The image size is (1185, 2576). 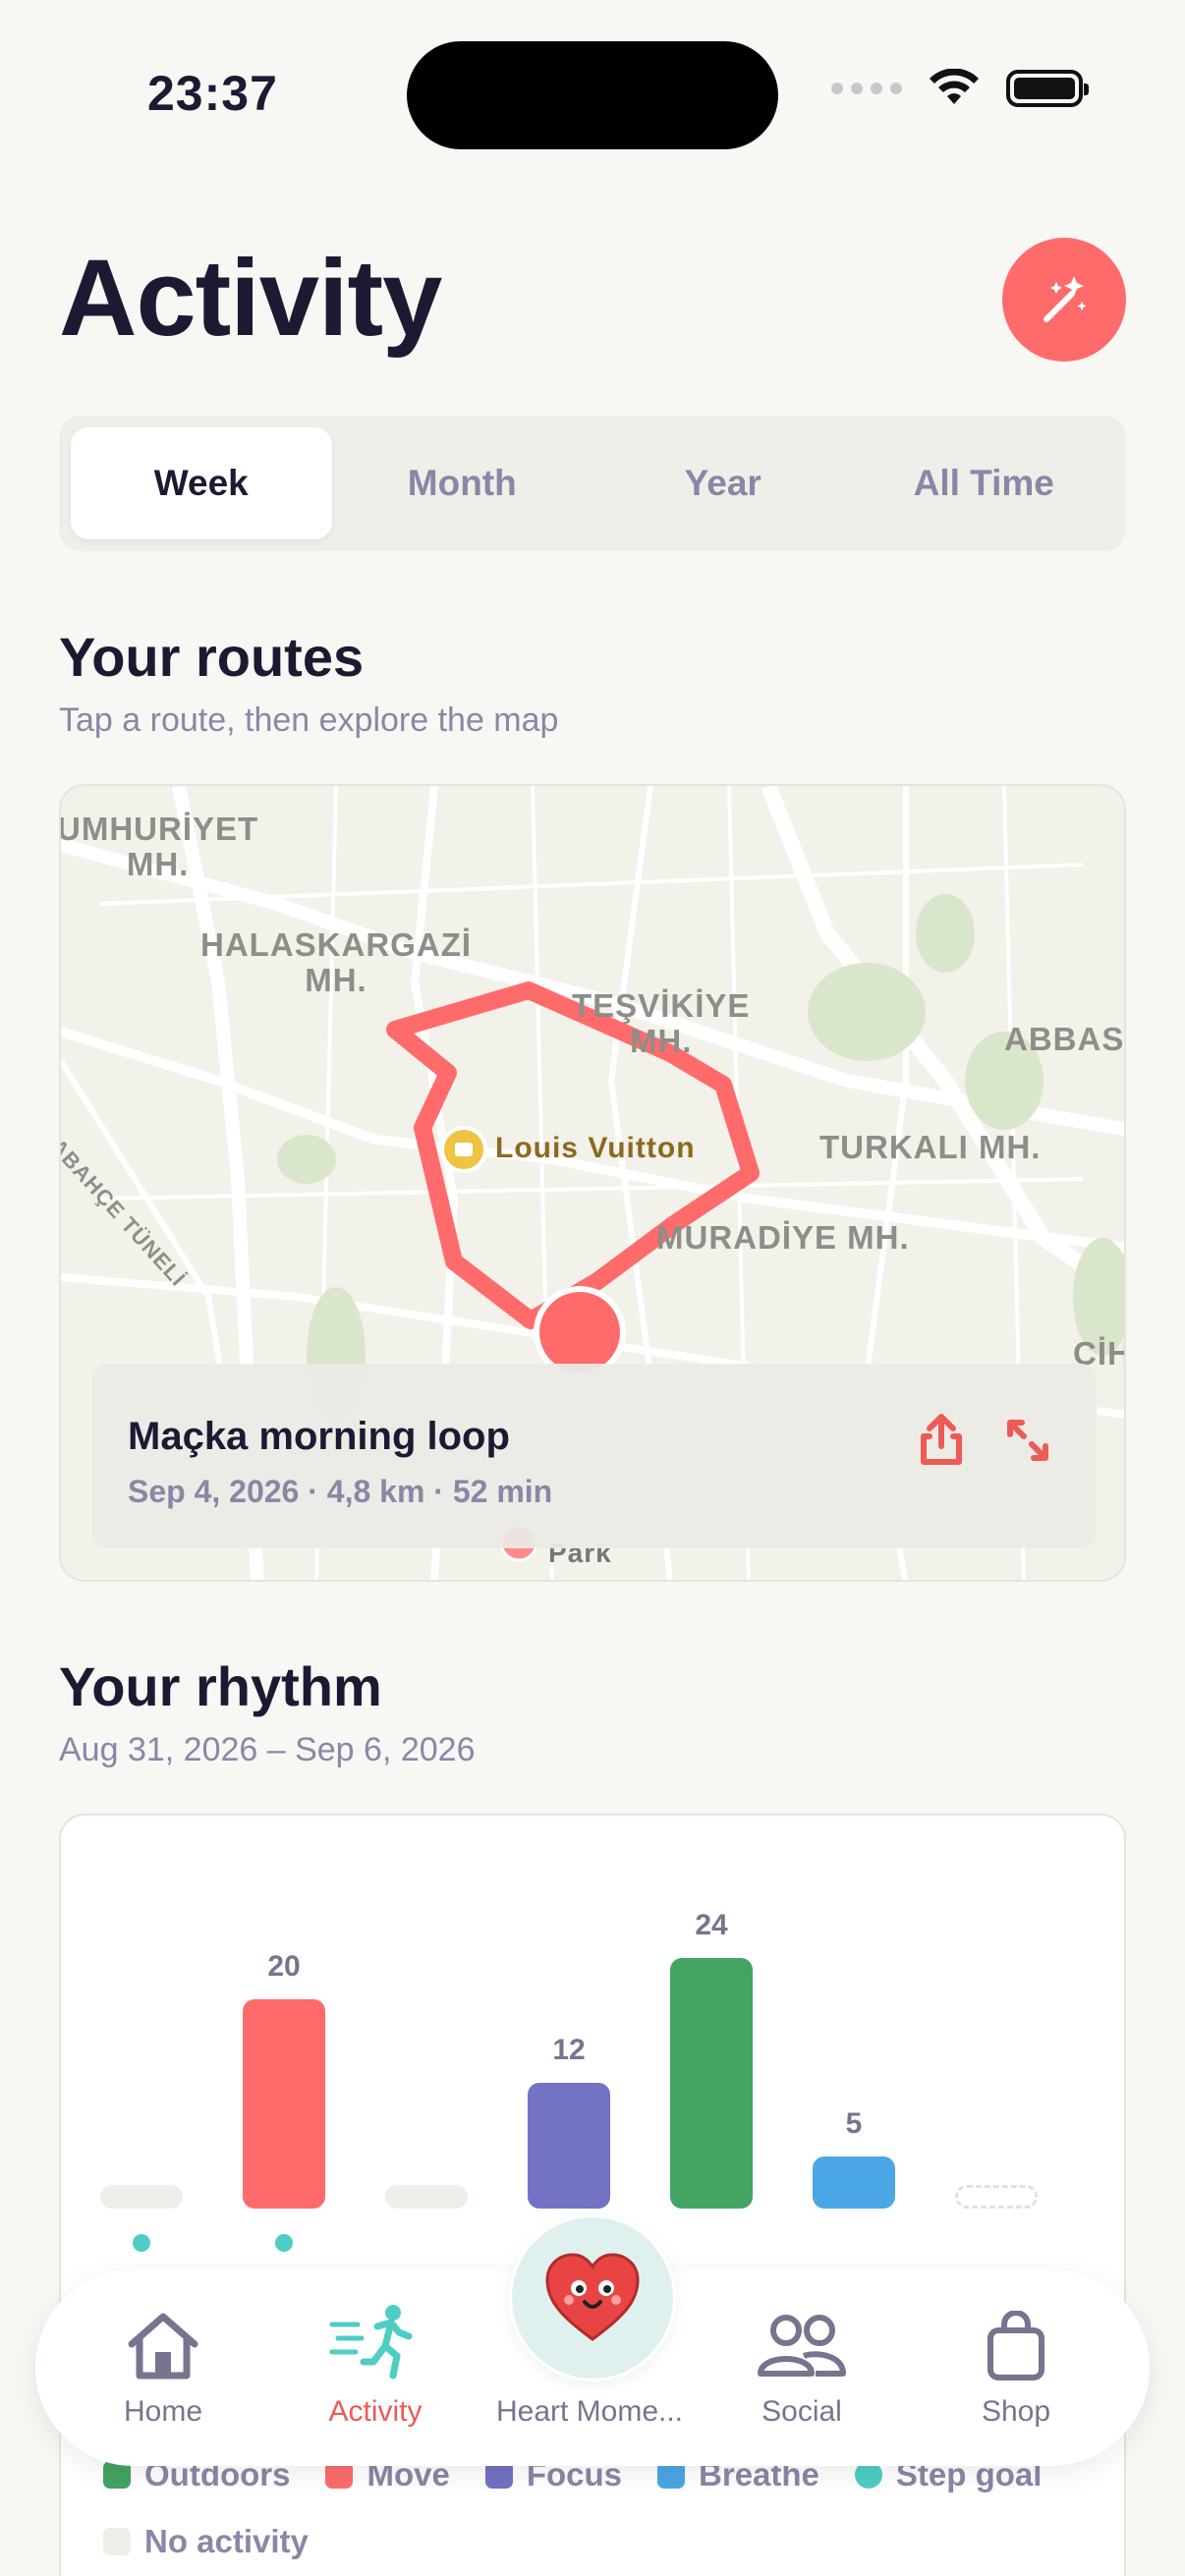 I want to click on tab-label: Home, so click(x=163, y=2411).